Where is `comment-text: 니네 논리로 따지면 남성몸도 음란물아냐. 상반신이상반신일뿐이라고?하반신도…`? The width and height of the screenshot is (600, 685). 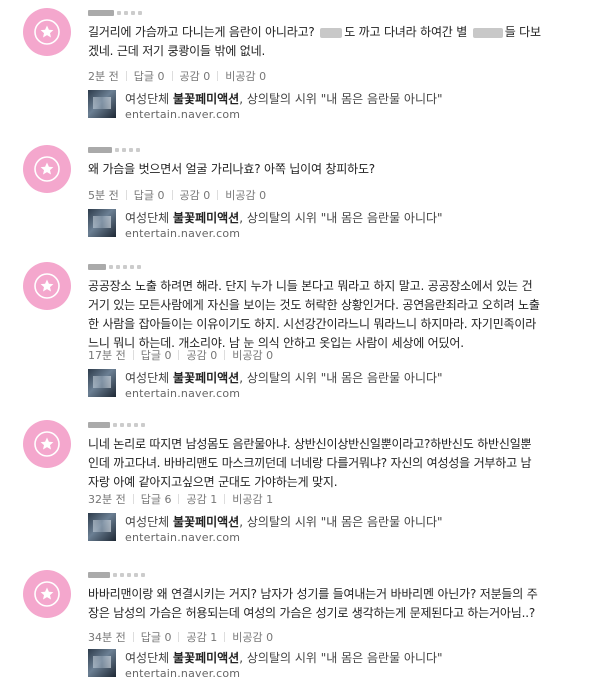
comment-text: 니네 논리로 따지면 남성몸도 음란물아냐. 상반신이상반신일뿐이라고?하반신도… is located at coordinates (310, 463).